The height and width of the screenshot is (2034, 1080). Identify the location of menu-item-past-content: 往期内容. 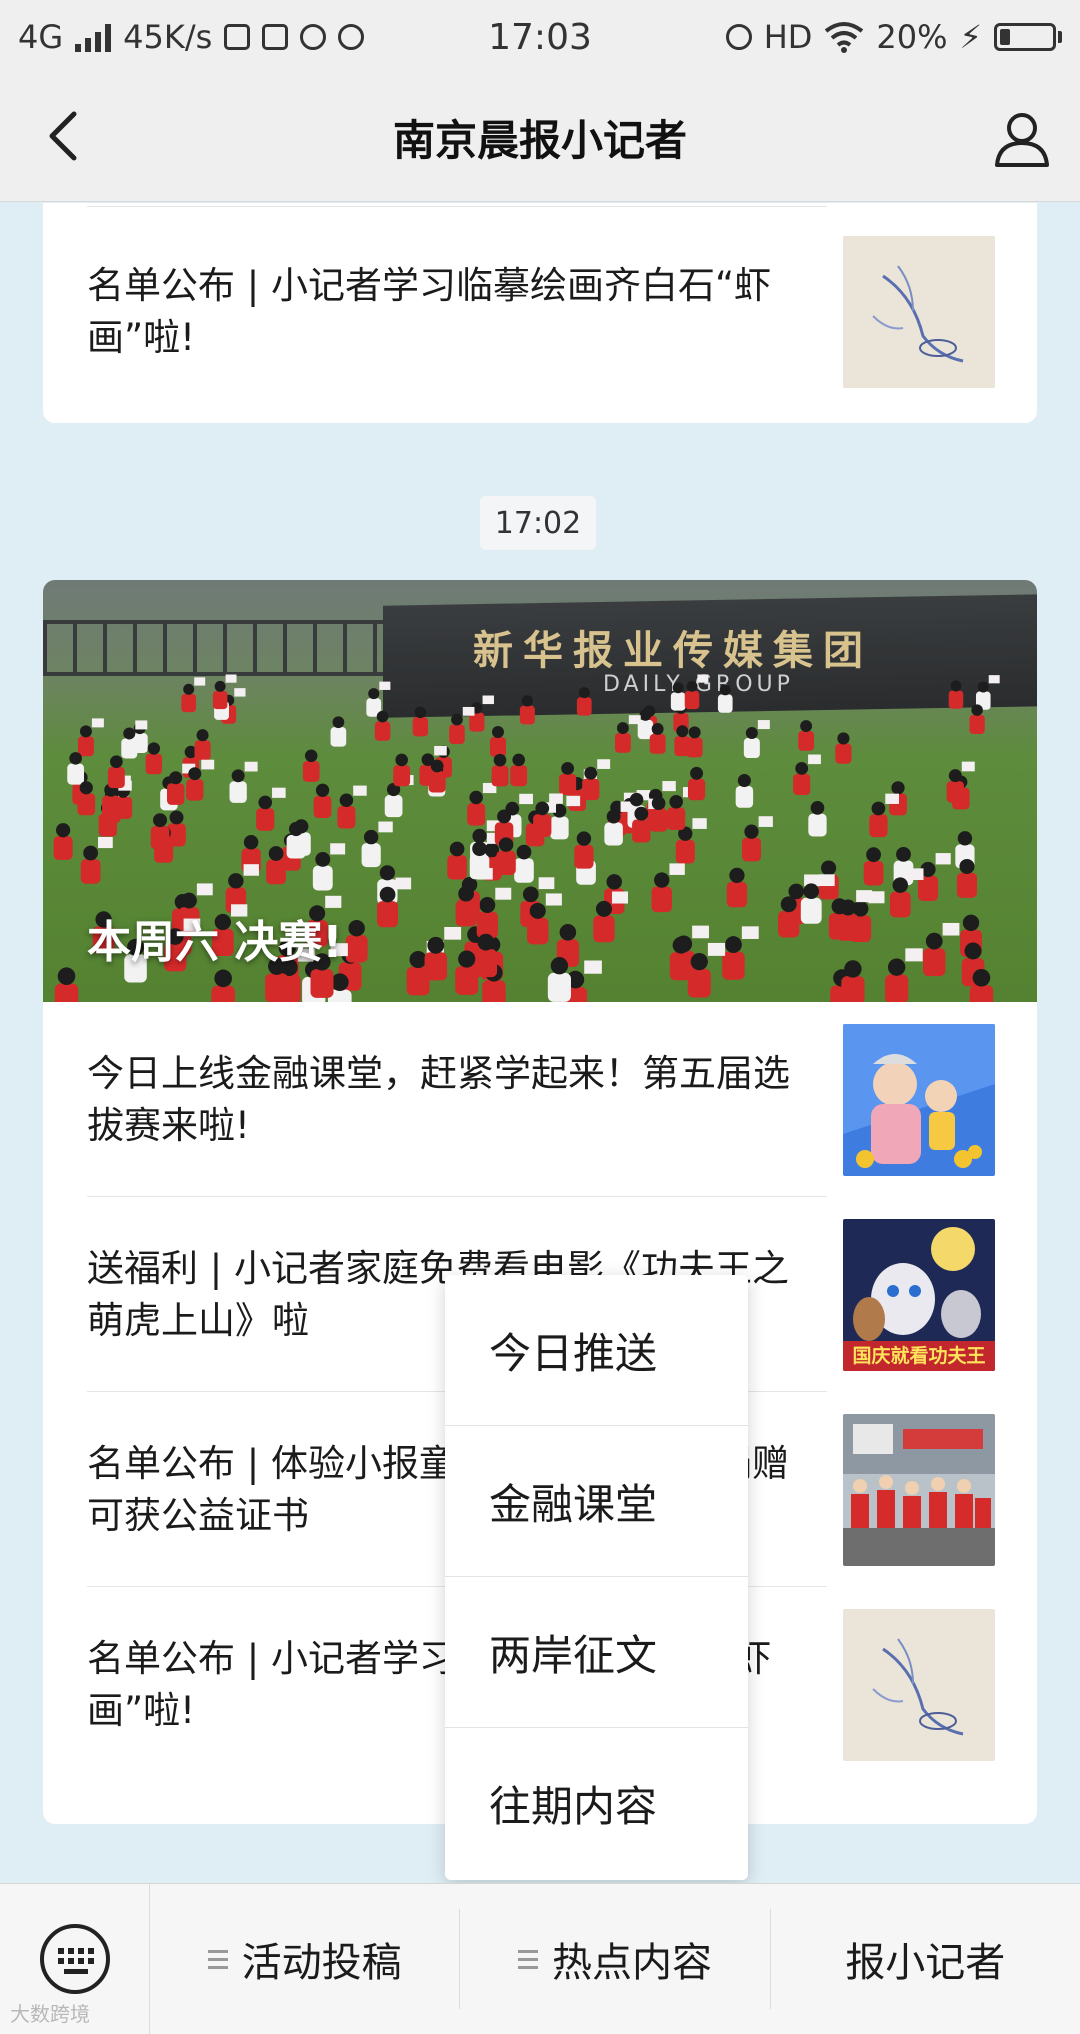
(596, 1803).